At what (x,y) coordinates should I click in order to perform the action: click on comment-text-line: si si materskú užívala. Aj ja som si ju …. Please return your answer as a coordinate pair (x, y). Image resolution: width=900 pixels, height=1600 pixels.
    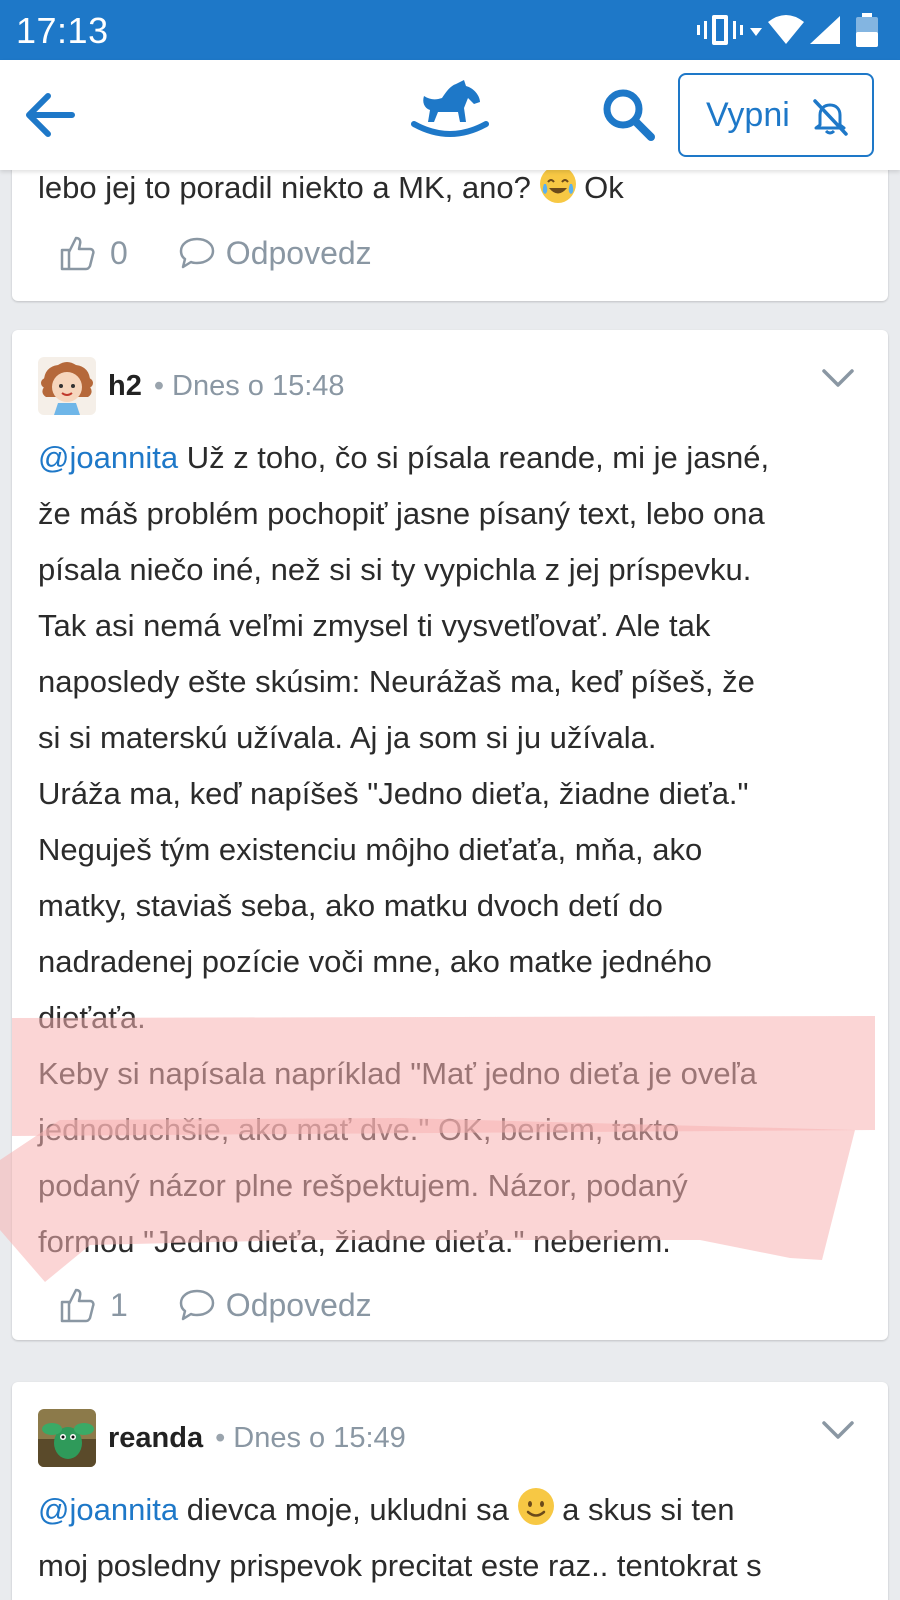
    Looking at the image, I should click on (347, 737).